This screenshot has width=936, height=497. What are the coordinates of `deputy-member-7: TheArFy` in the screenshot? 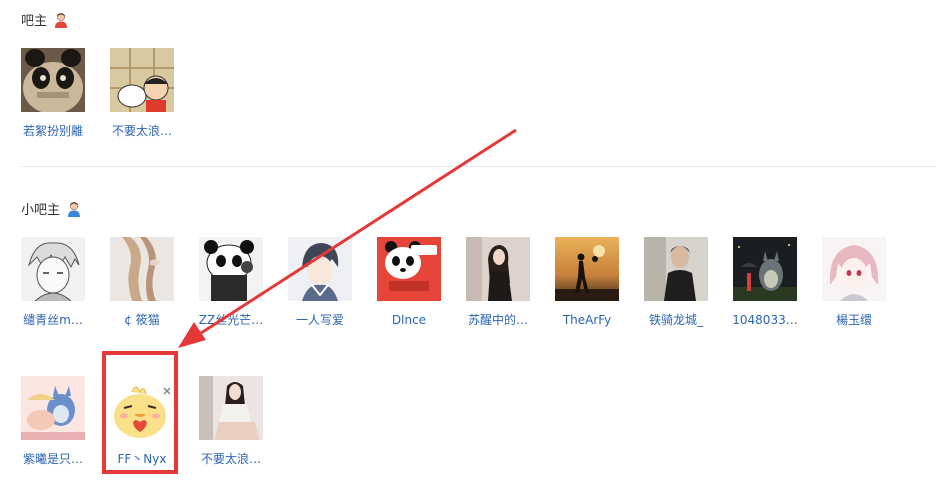 It's located at (587, 282).